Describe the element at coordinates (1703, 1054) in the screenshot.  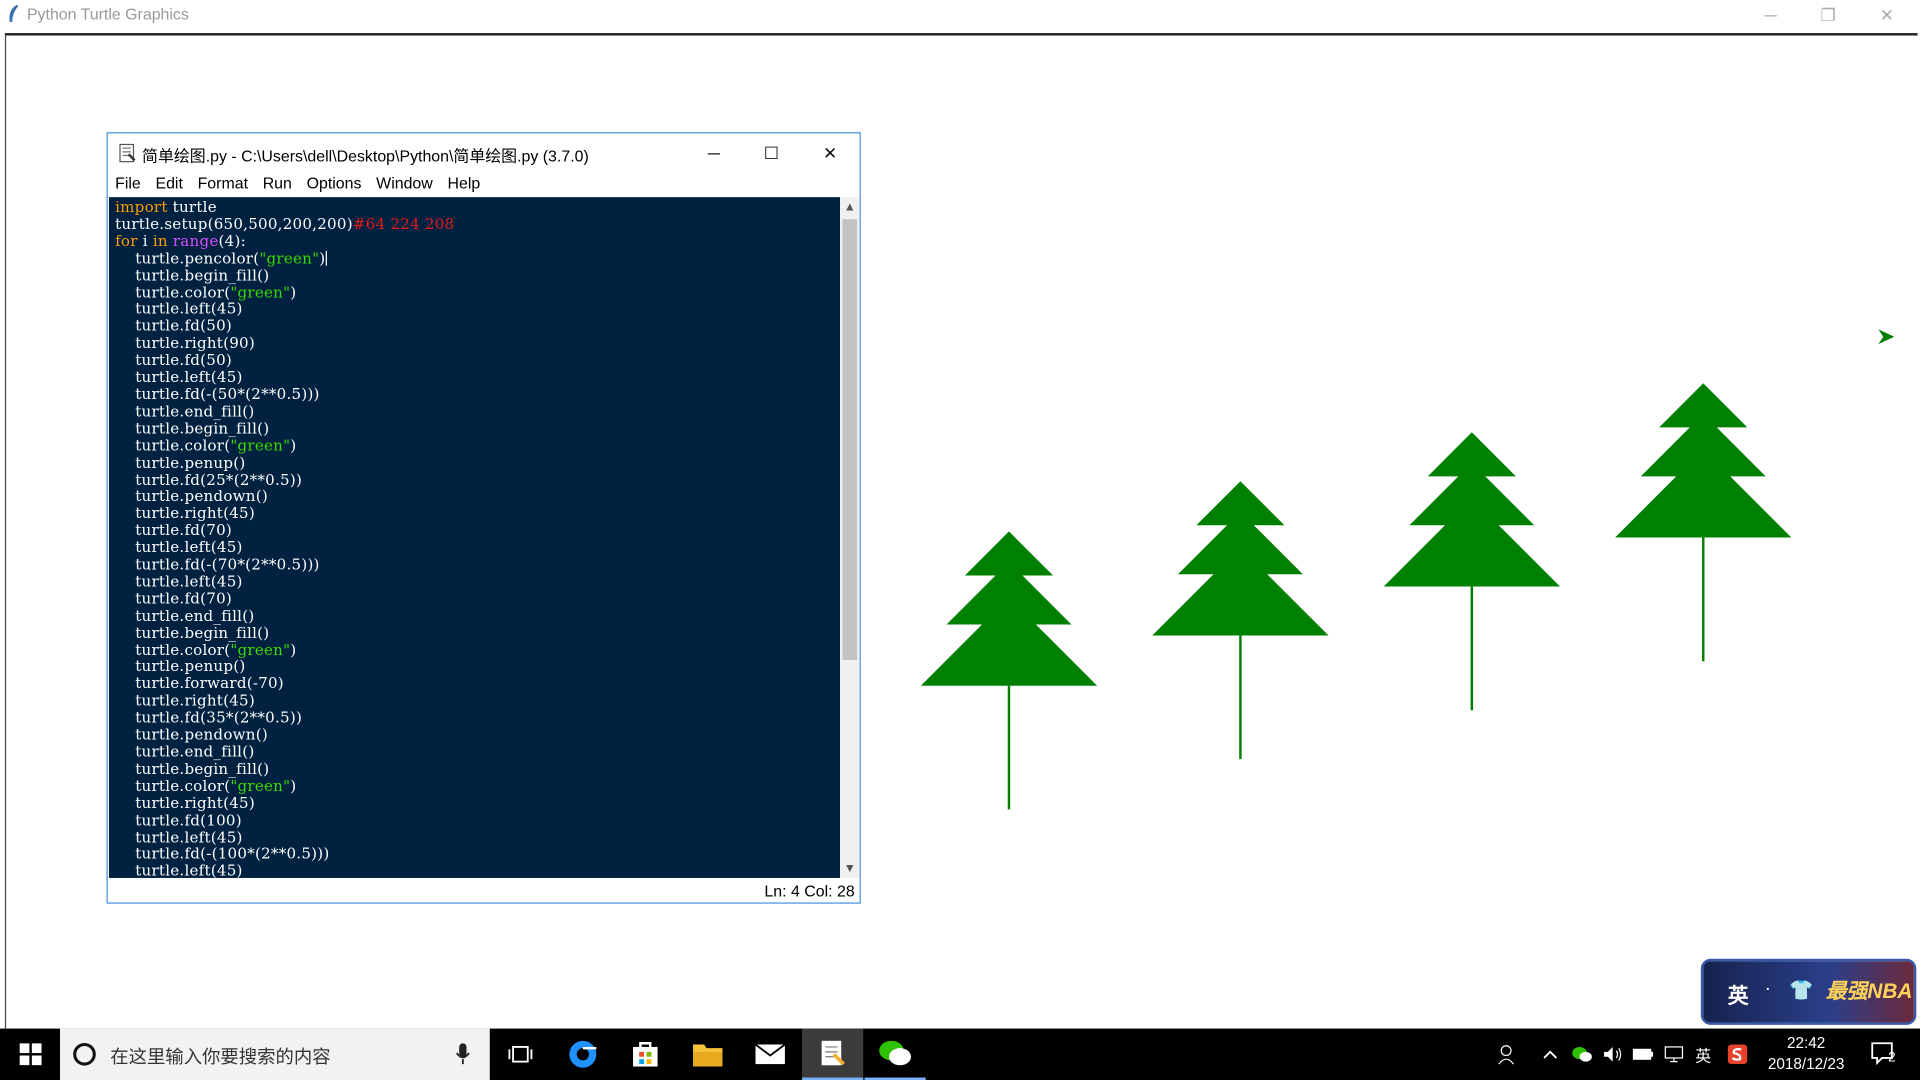
I see `ime-language: 英` at that location.